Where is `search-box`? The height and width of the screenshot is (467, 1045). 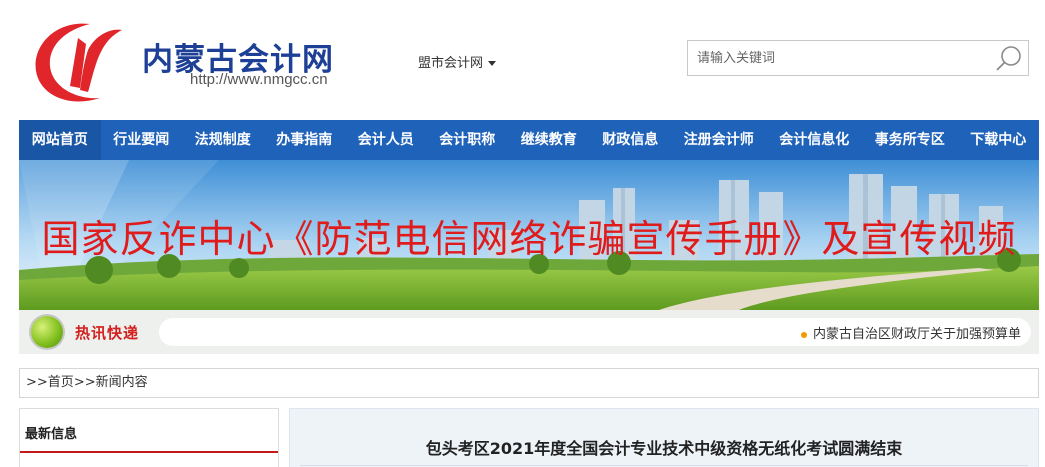 search-box is located at coordinates (858, 58).